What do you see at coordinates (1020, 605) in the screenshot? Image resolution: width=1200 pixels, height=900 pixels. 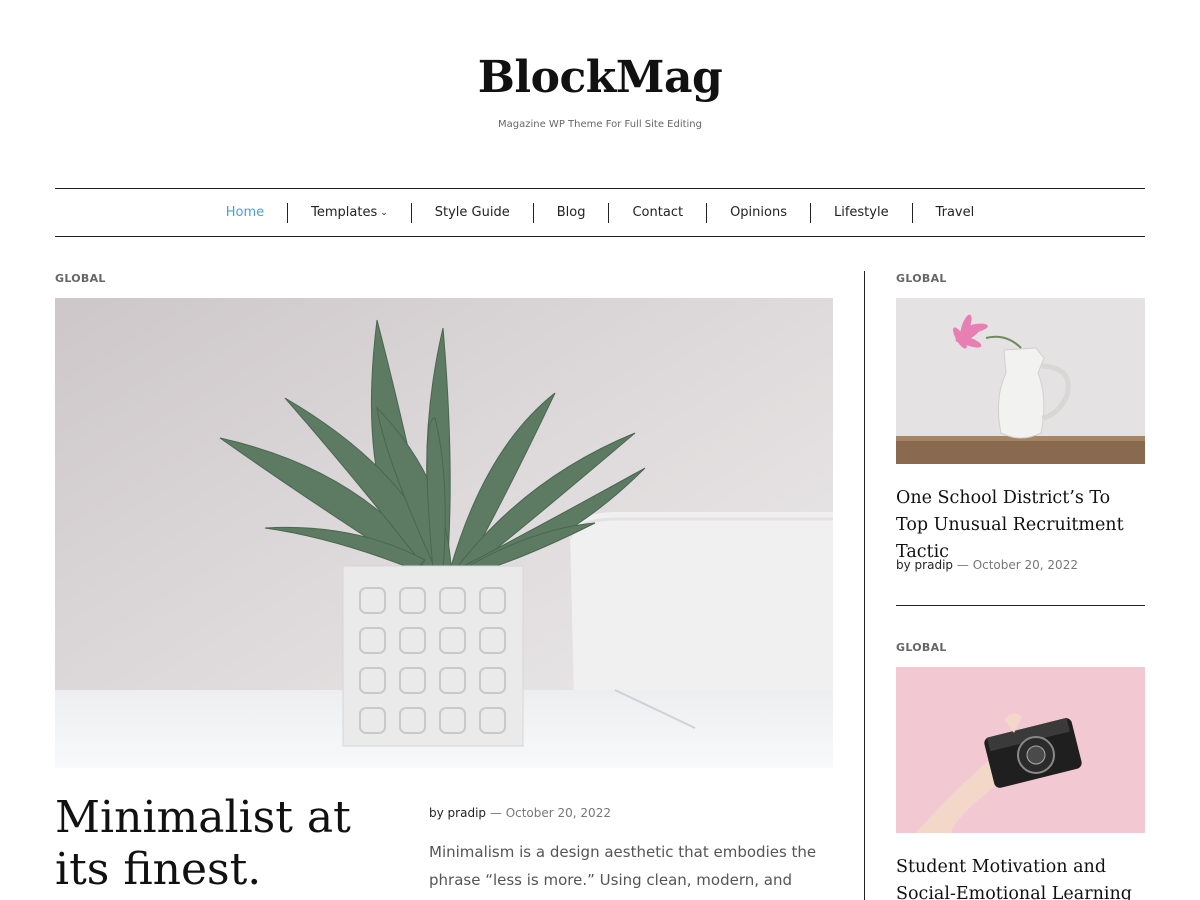 I see `sidebar-divider` at bounding box center [1020, 605].